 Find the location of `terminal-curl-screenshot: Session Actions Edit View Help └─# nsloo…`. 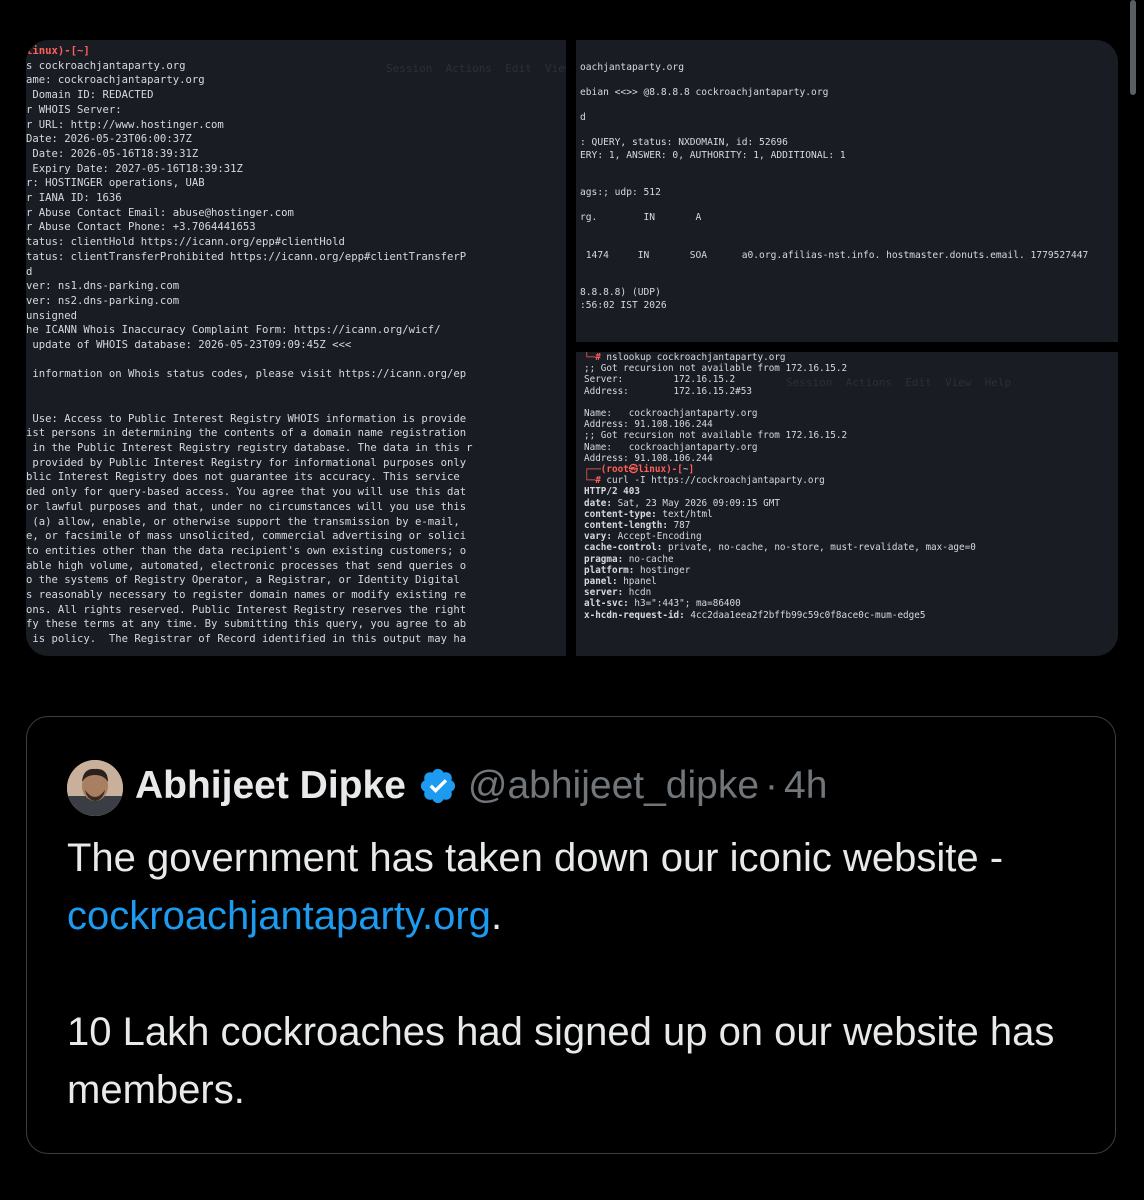

terminal-curl-screenshot: Session Actions Edit View Help └─# nsloo… is located at coordinates (847, 504).